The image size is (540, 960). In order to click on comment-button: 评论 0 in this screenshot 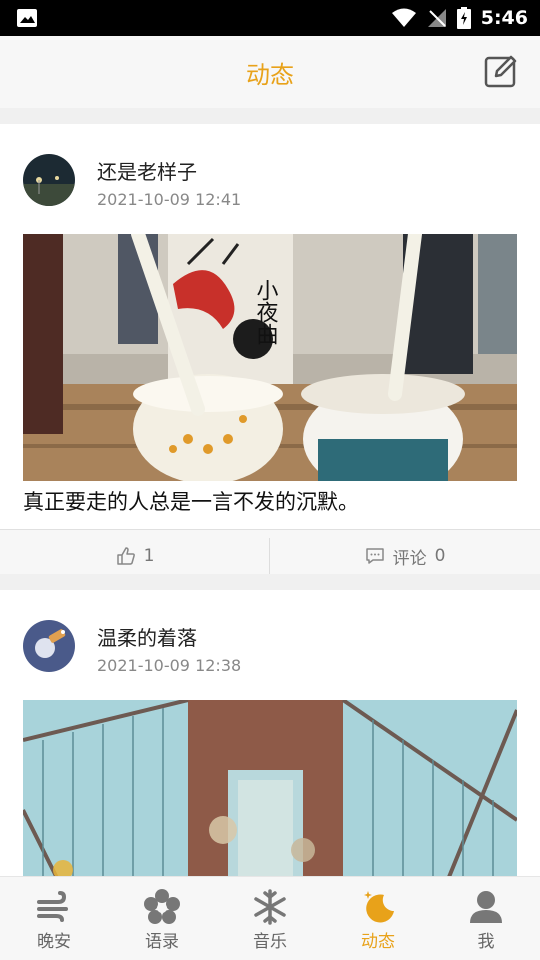, I will do `click(405, 556)`.